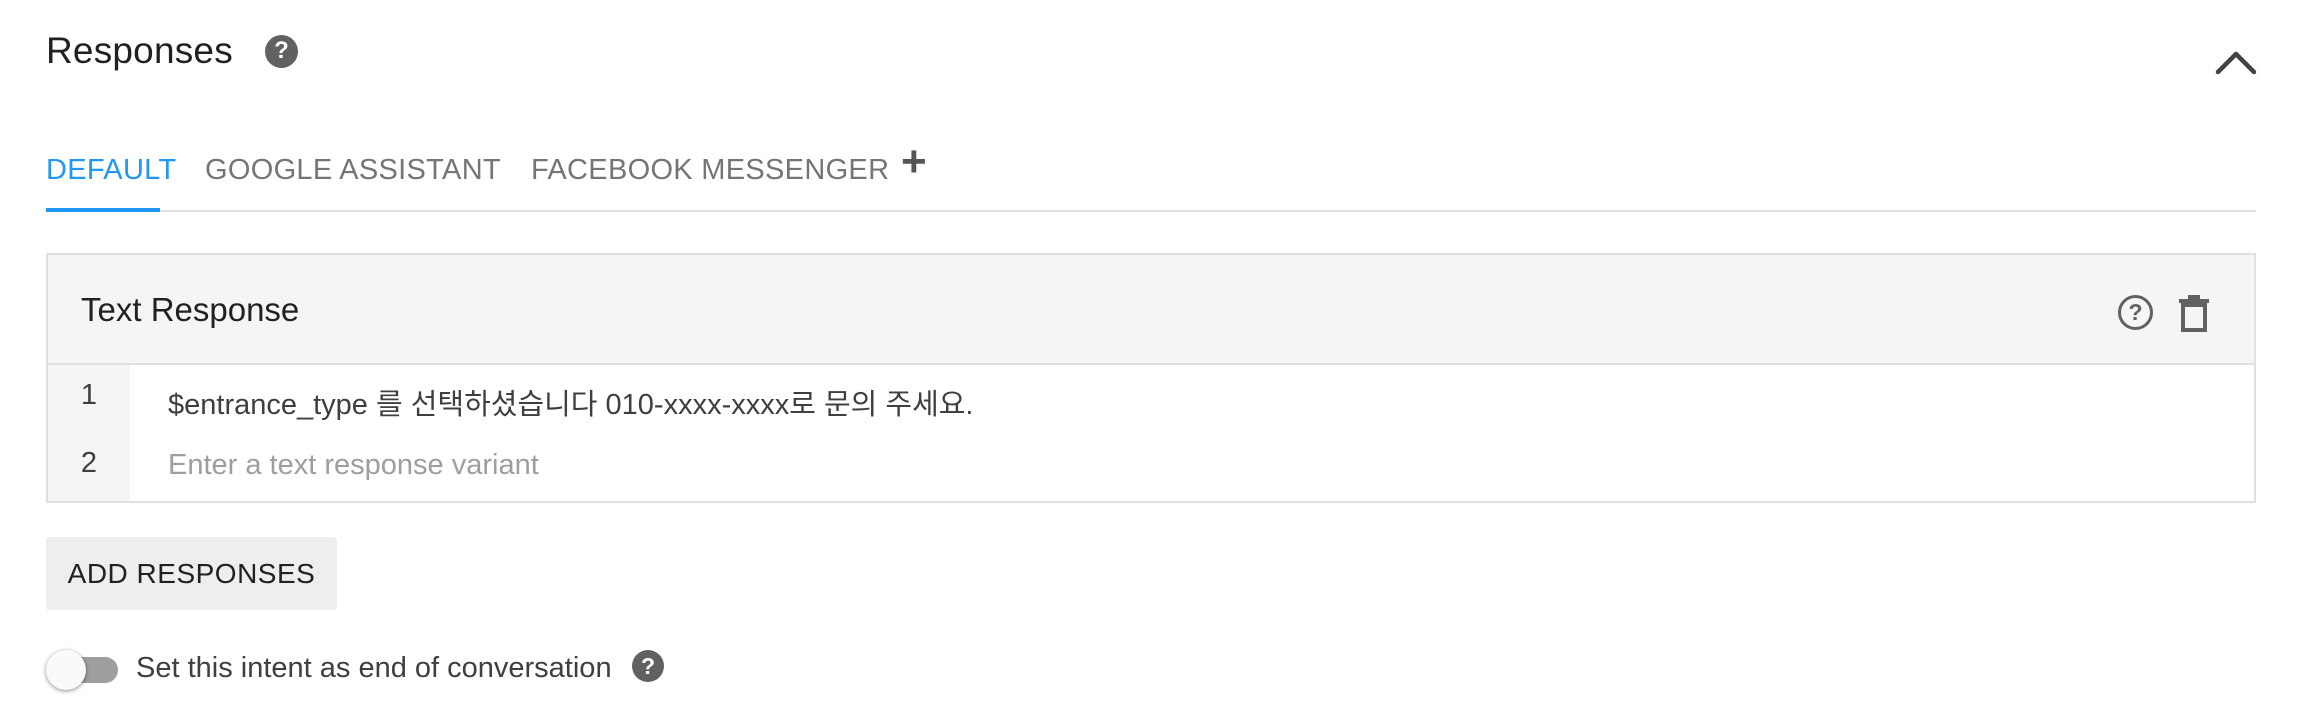 Image resolution: width=2310 pixels, height=720 pixels. Describe the element at coordinates (89, 395) in the screenshot. I see `row-number: 1` at that location.